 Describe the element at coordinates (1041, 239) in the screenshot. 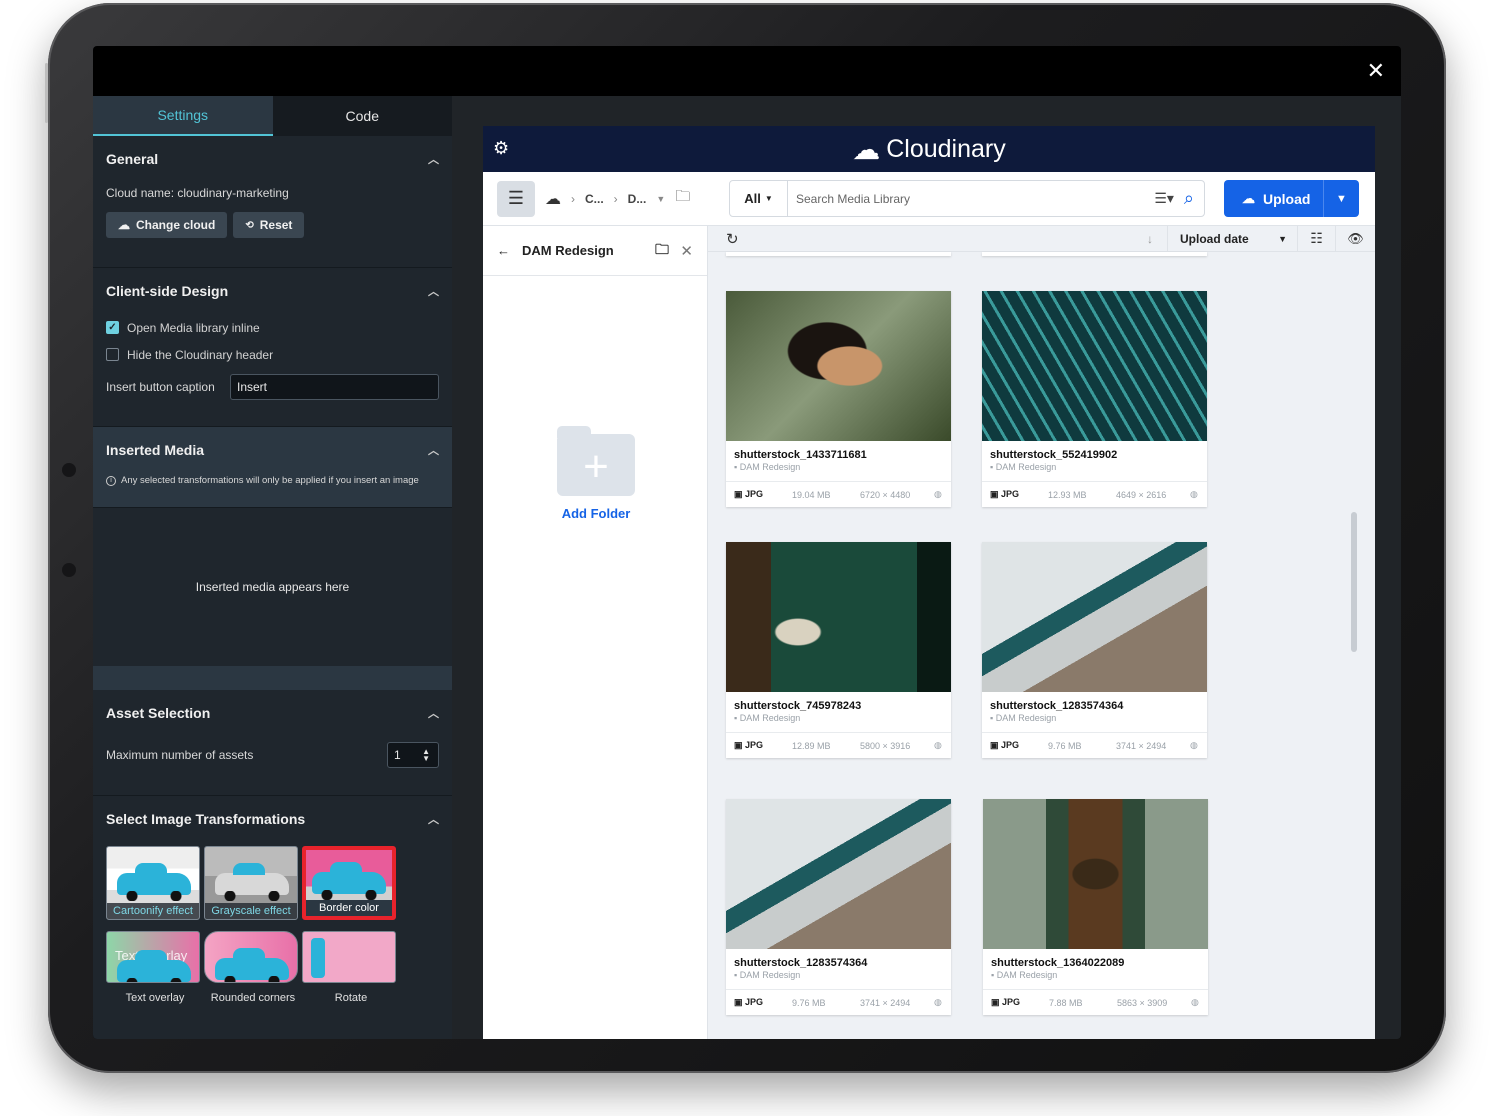

I see `sort-bar: ↻ ↓ Upload date ▼ ☷ 👁` at that location.